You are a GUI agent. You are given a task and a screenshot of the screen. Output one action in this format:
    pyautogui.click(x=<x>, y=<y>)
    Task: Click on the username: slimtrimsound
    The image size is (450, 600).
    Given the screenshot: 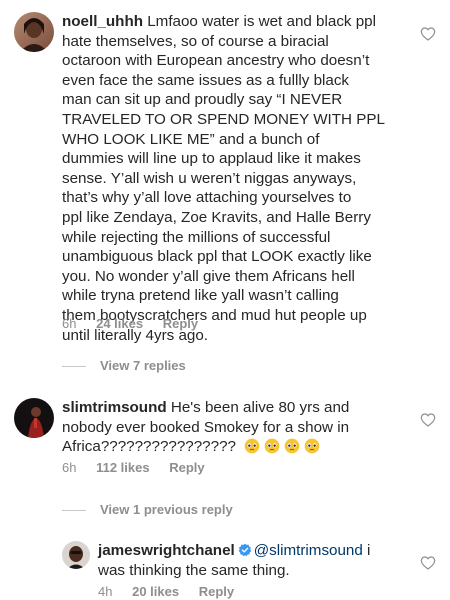 What is the action you would take?
    pyautogui.click(x=114, y=407)
    